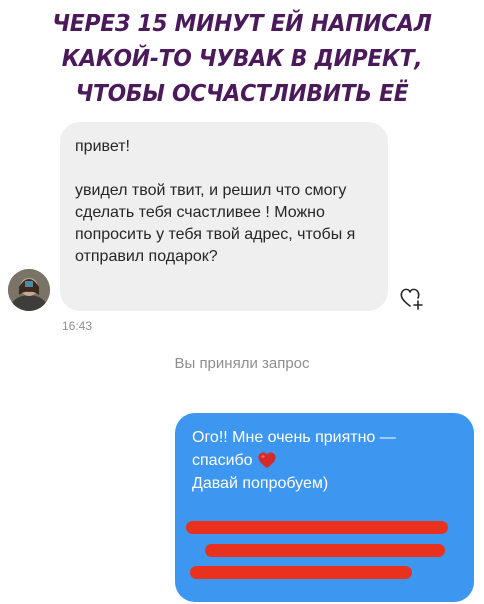 The width and height of the screenshot is (484, 604). What do you see at coordinates (267, 460) in the screenshot?
I see `red-heart-emoji-icon` at bounding box center [267, 460].